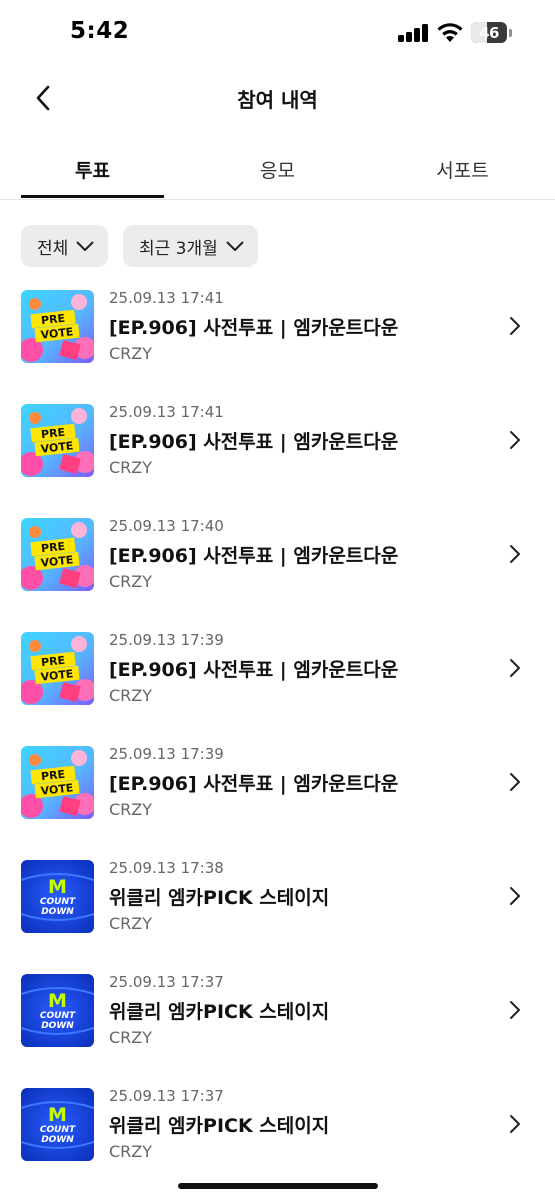 This screenshot has width=555, height=1200. What do you see at coordinates (413, 33) in the screenshot?
I see `cellular-signal-icon` at bounding box center [413, 33].